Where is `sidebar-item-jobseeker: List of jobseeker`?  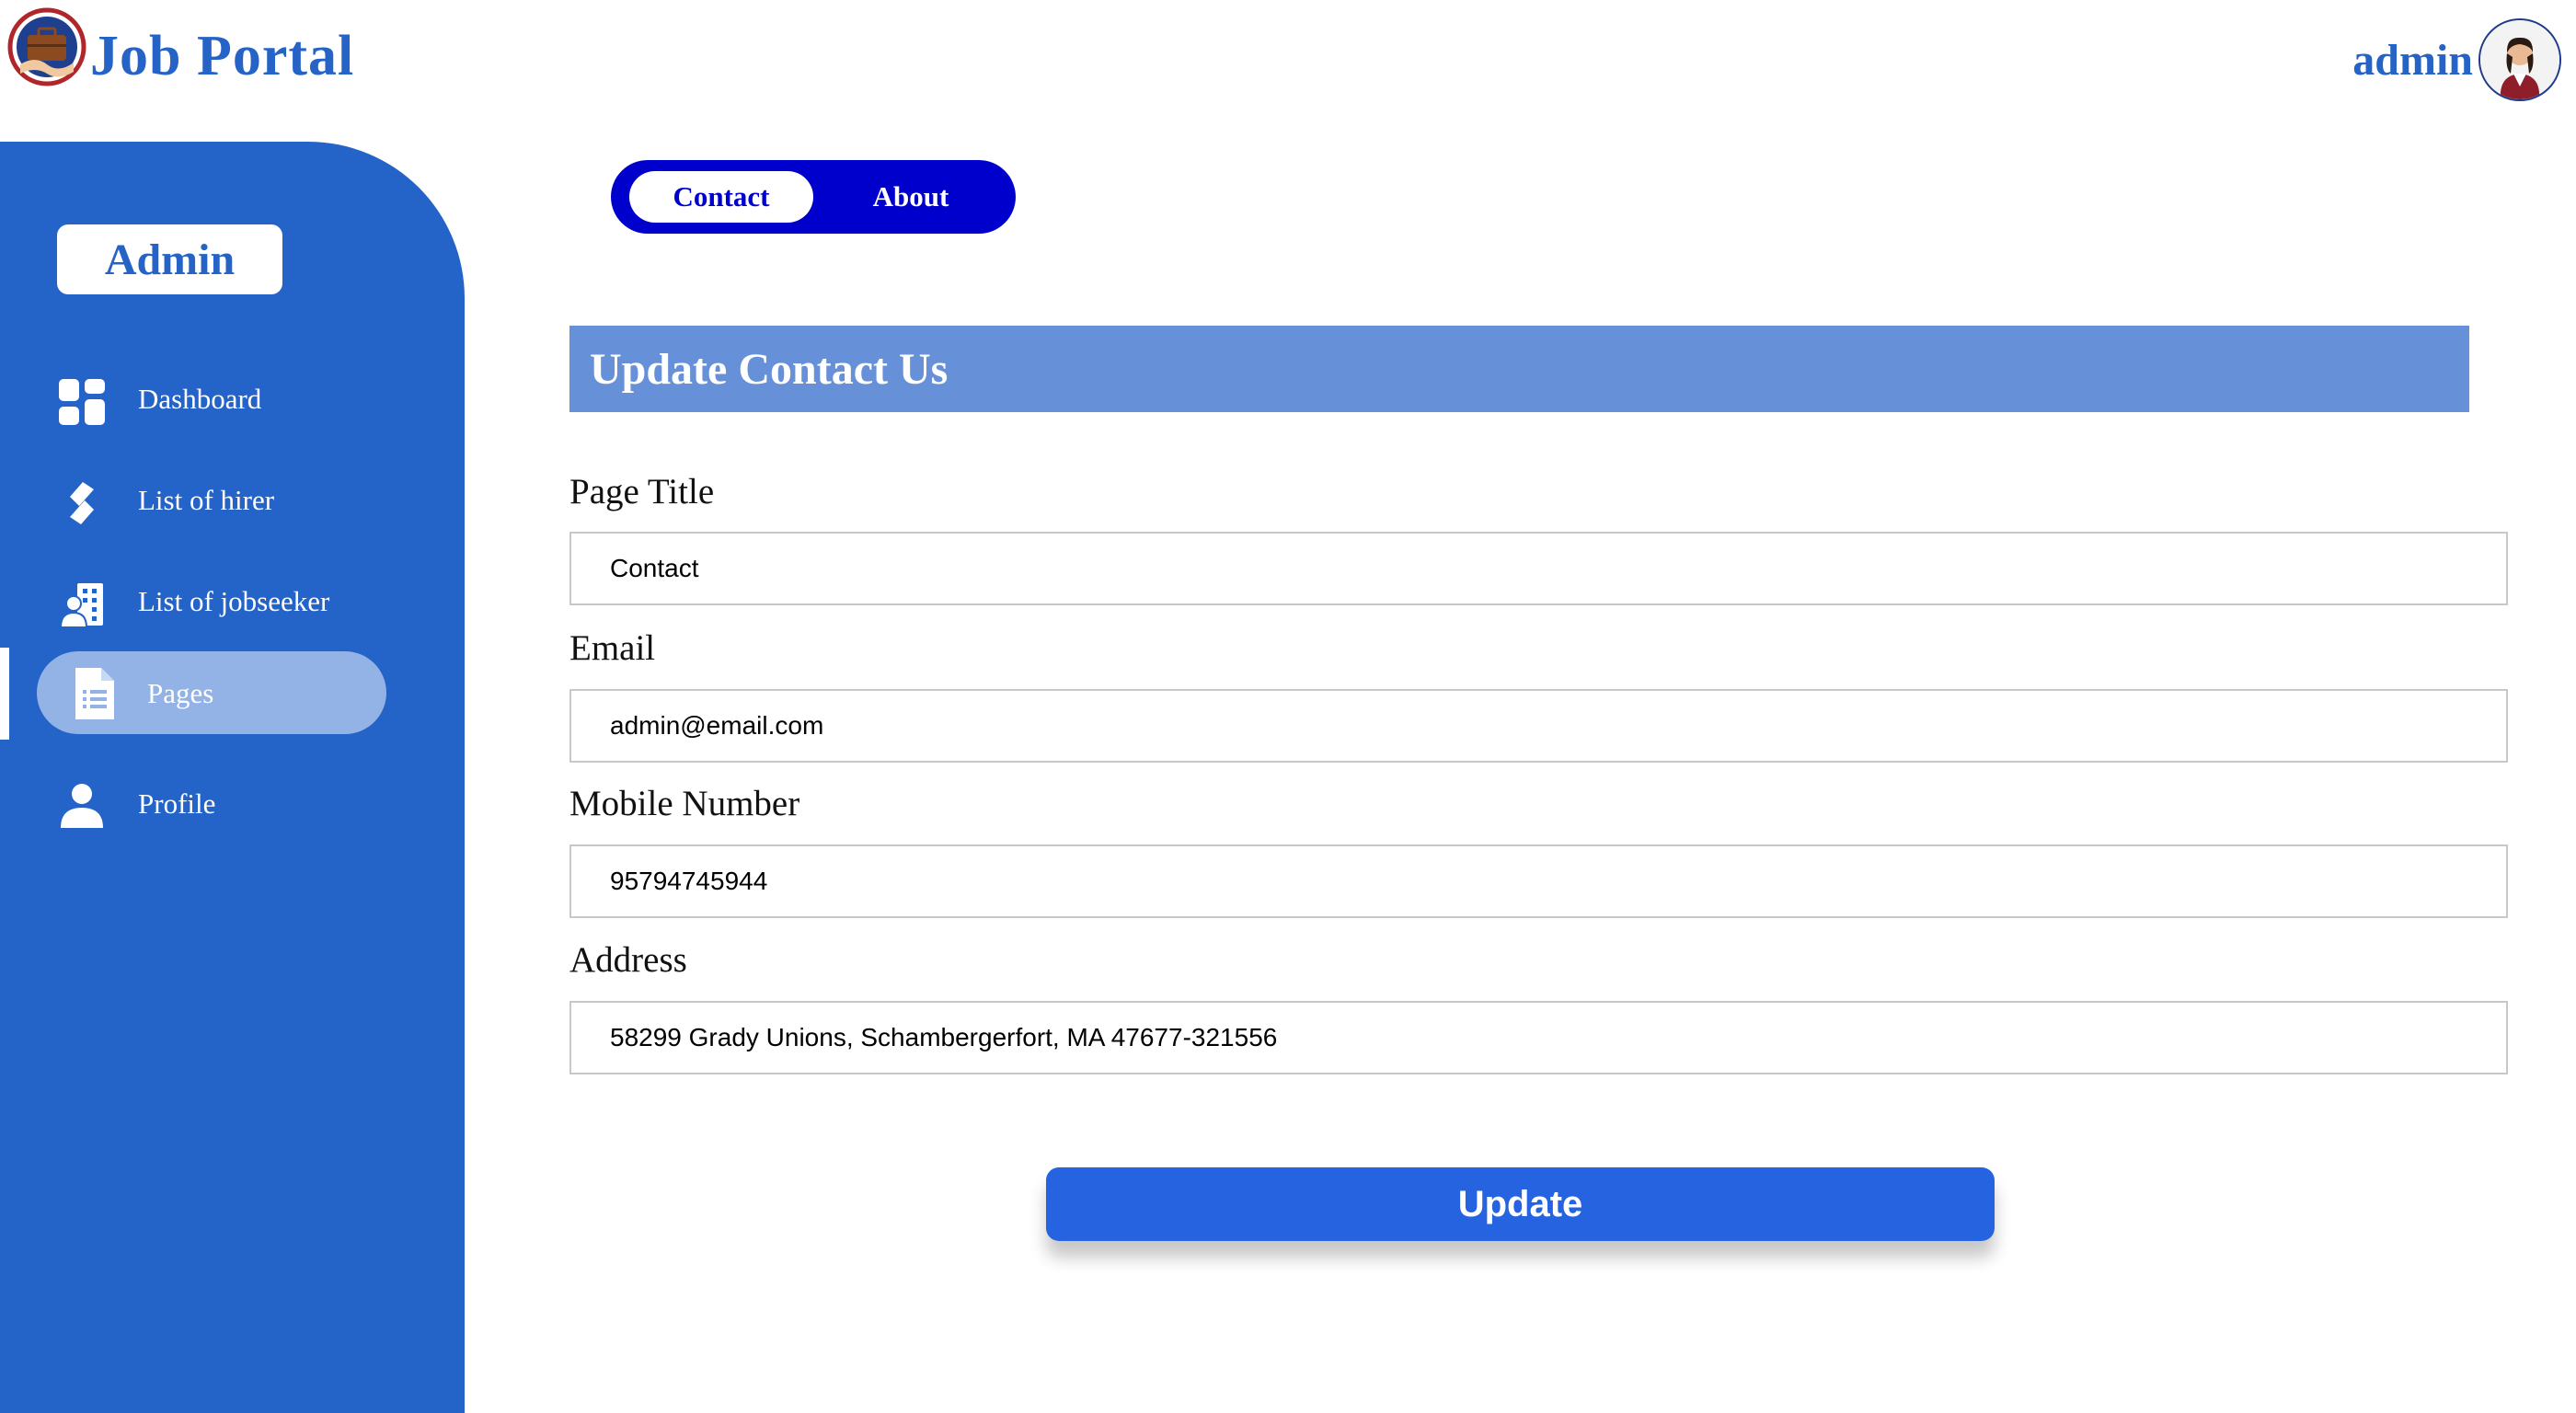 sidebar-item-jobseeker: List of jobseeker is located at coordinates (221, 601).